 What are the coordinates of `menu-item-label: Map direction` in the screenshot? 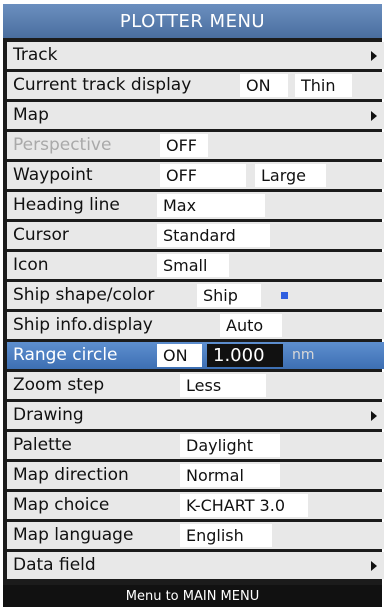 It's located at (71, 475).